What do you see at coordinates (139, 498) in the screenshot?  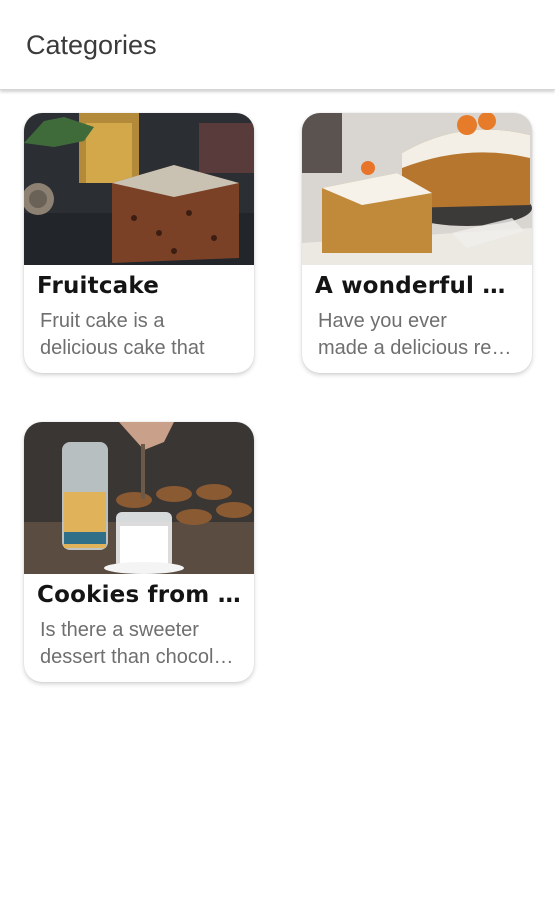 I see `cookies-image` at bounding box center [139, 498].